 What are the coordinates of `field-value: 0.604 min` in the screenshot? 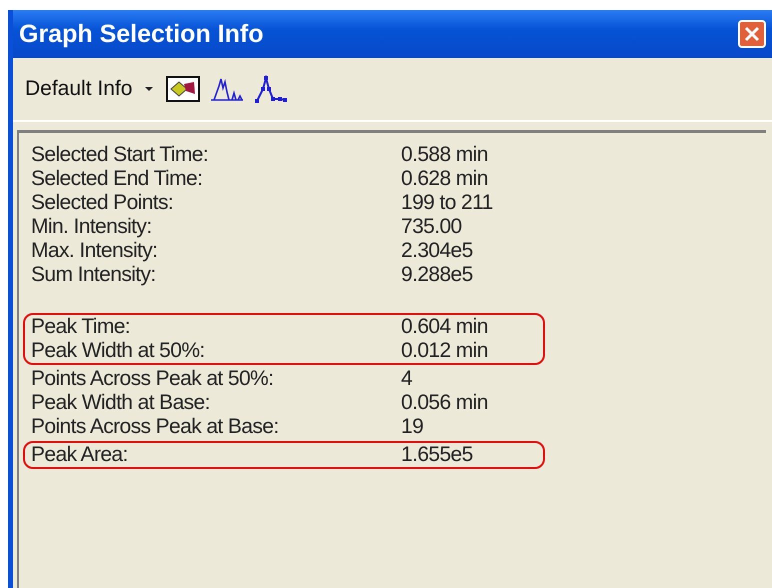 It's located at (444, 327).